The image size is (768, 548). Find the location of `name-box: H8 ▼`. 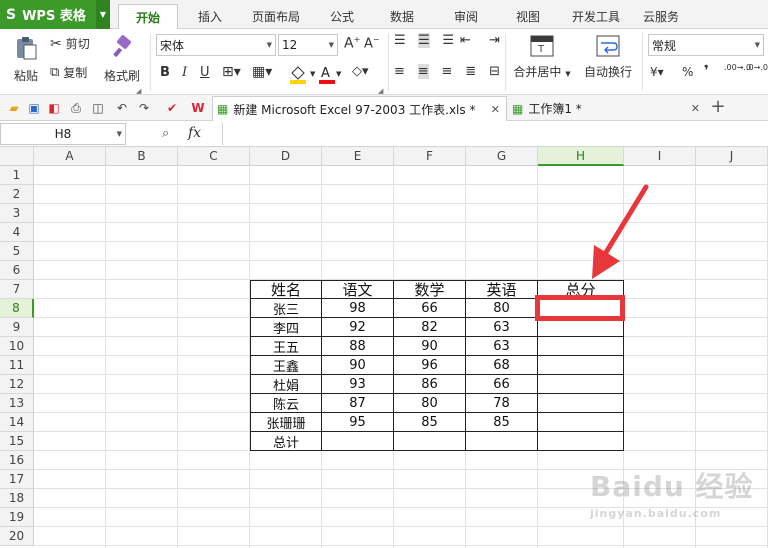

name-box: H8 ▼ is located at coordinates (63, 134).